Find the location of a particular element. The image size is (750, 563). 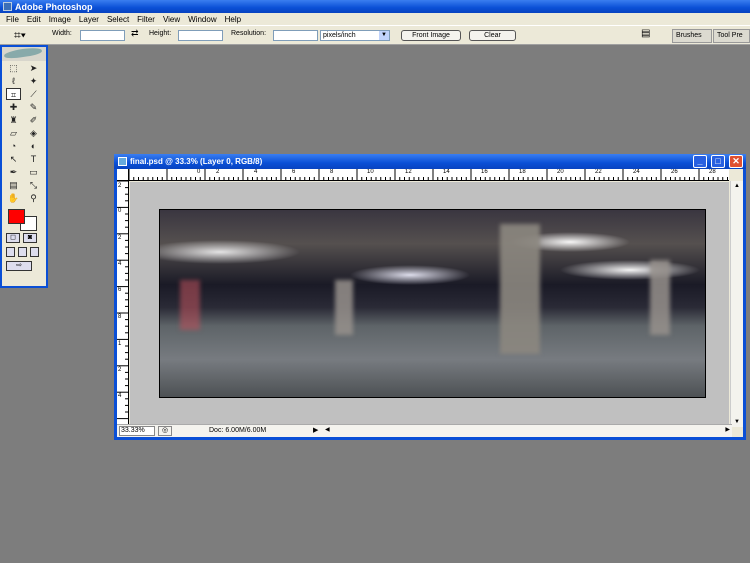

mask-mode-row: ◻ ◙ is located at coordinates (24, 238).